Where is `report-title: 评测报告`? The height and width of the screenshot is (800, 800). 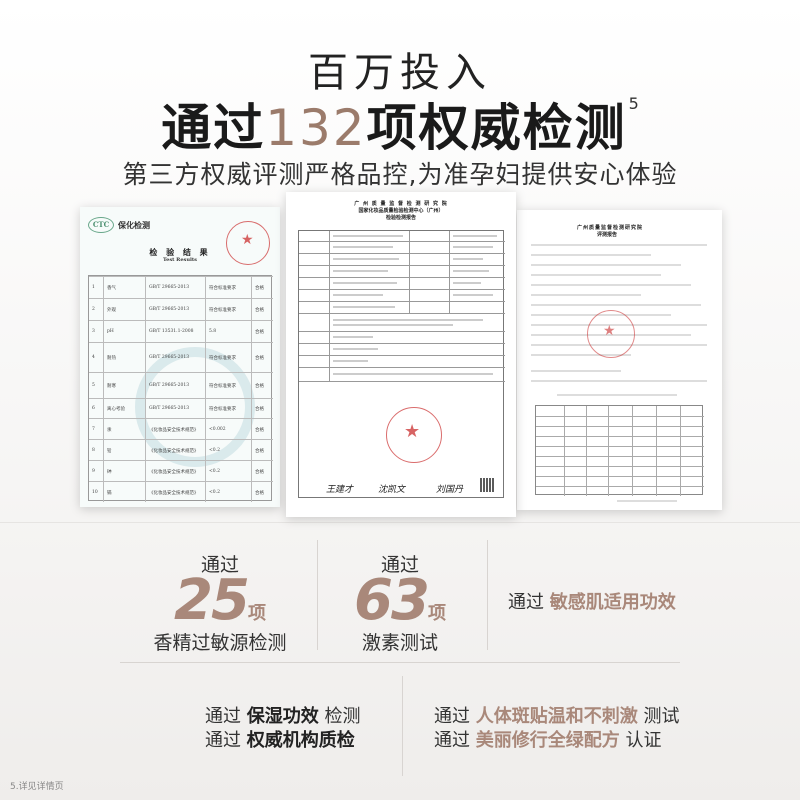
report-title: 评测报告 is located at coordinates (607, 235).